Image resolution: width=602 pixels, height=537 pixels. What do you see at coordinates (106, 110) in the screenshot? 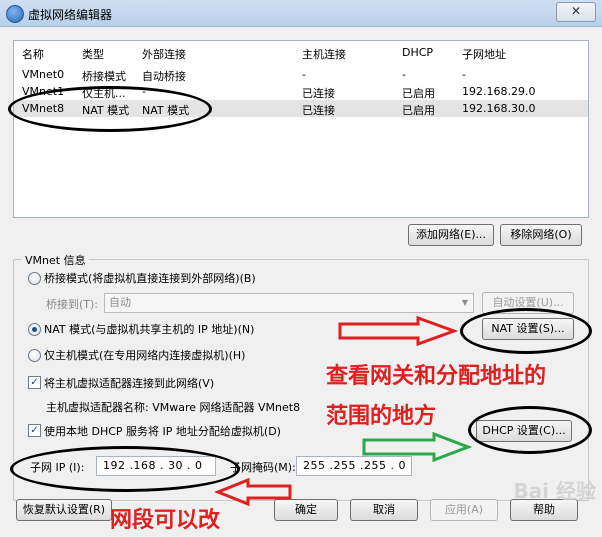
I see `cell-type: NAT 模式` at bounding box center [106, 110].